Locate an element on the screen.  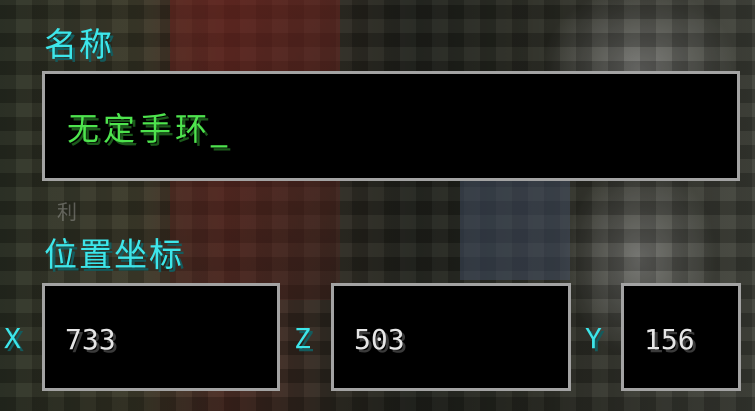
z-axis-label: Z is located at coordinates (302, 338).